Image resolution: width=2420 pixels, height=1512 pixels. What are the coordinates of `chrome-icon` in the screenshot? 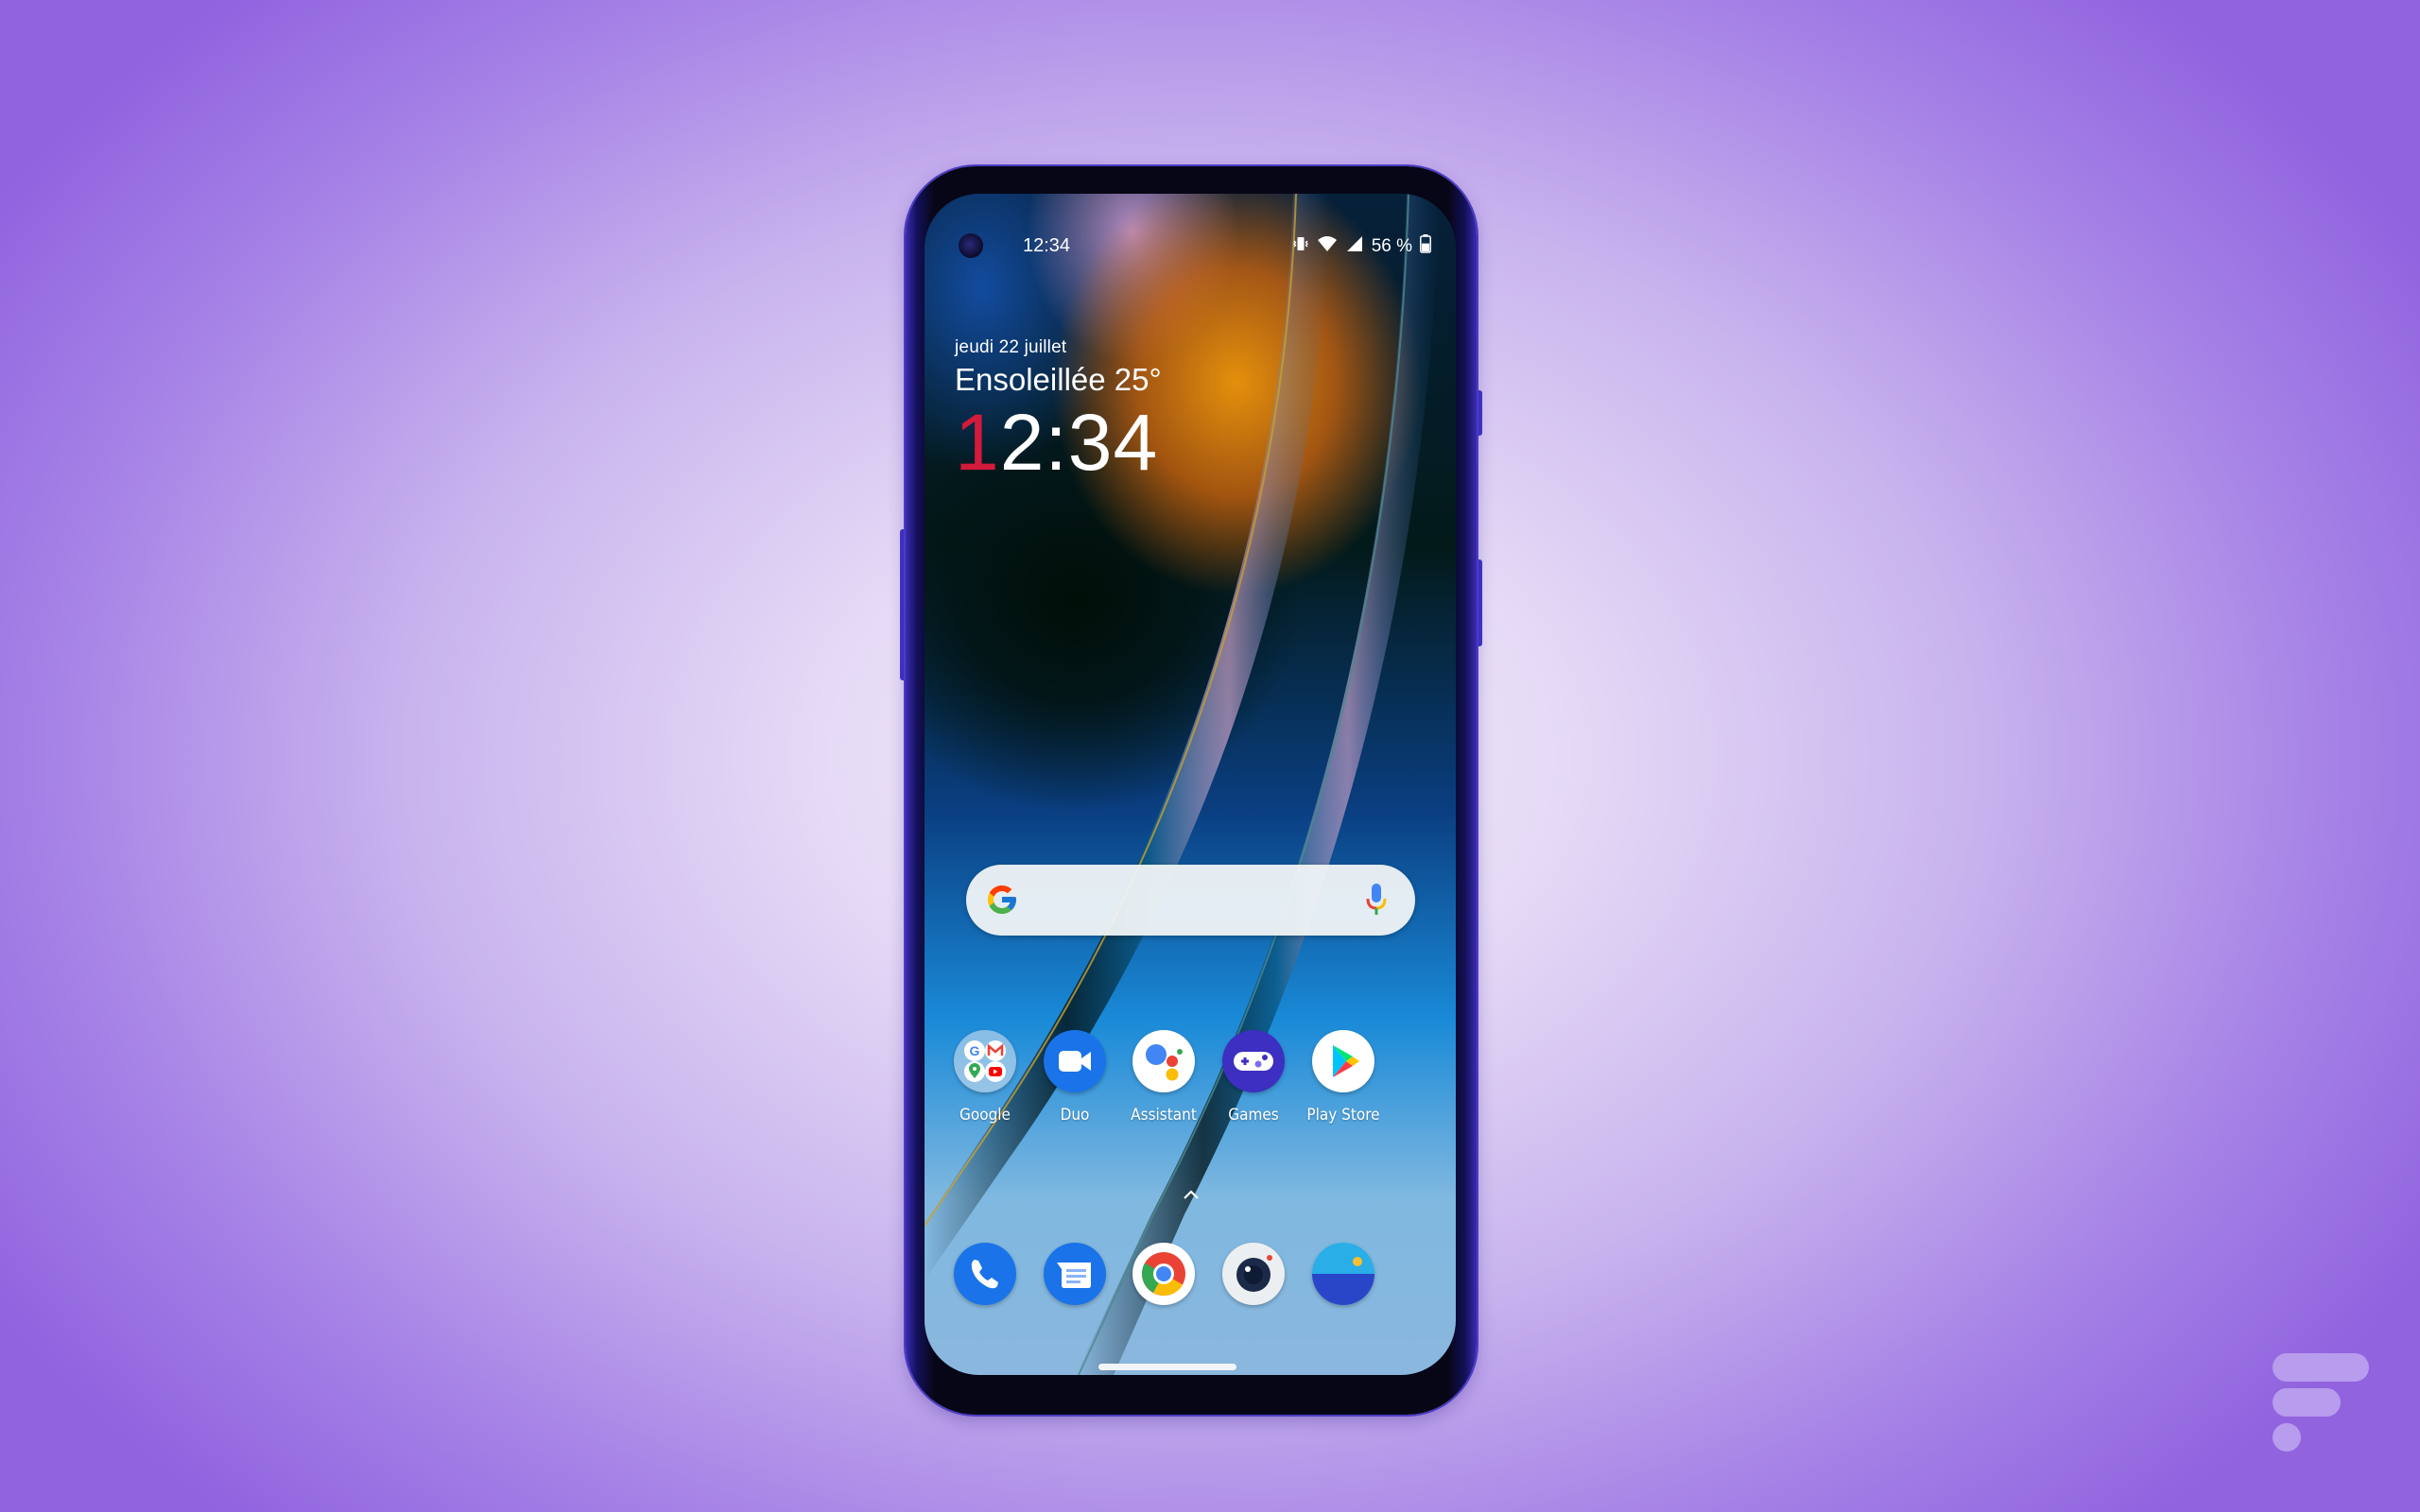 It's located at (1163, 1274).